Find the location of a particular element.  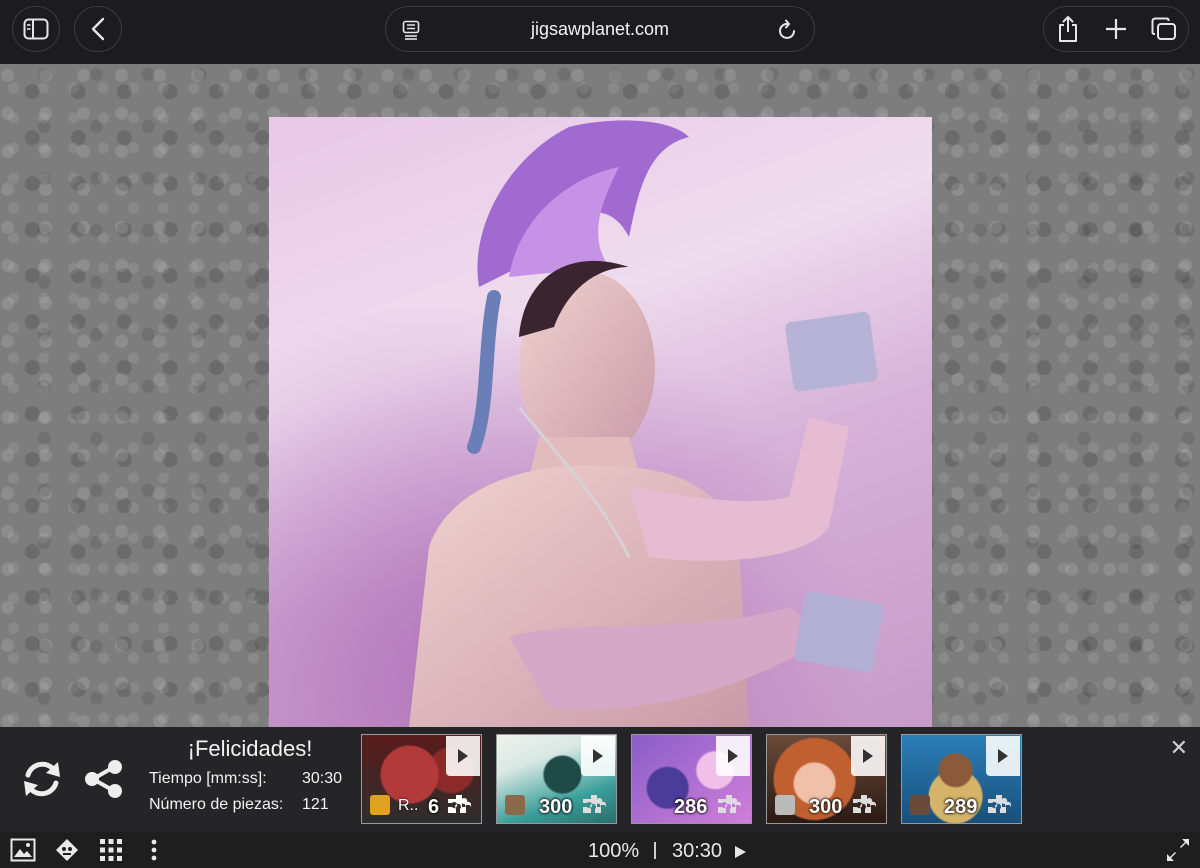

suggested-puzzle-2: 300 is located at coordinates (556, 779).